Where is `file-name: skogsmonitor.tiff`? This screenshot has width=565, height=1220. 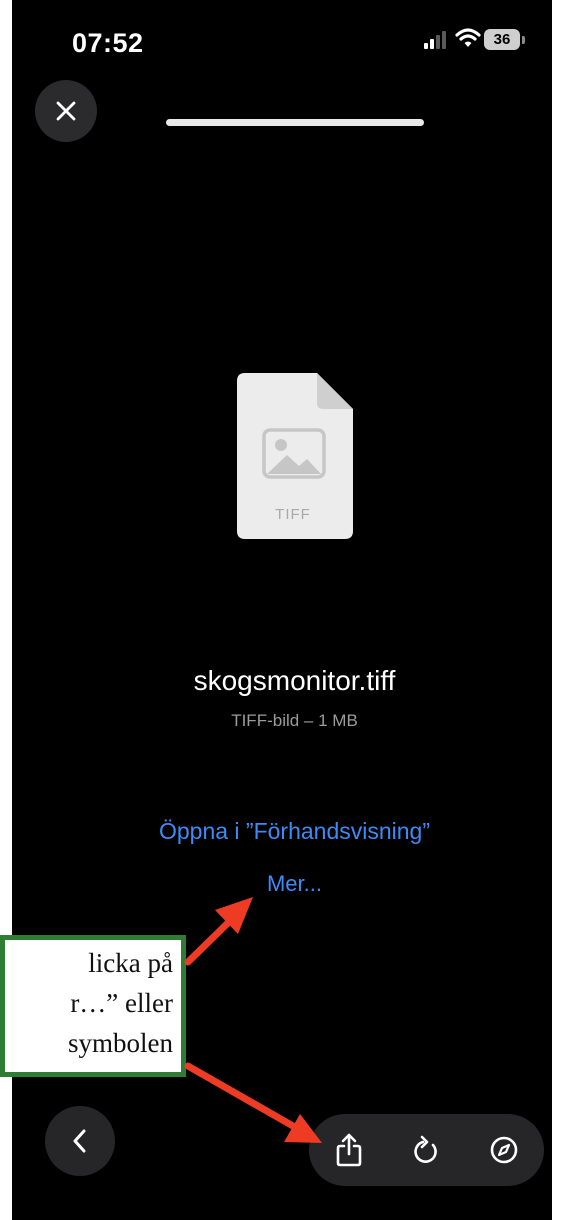 file-name: skogsmonitor.tiff is located at coordinates (294, 680).